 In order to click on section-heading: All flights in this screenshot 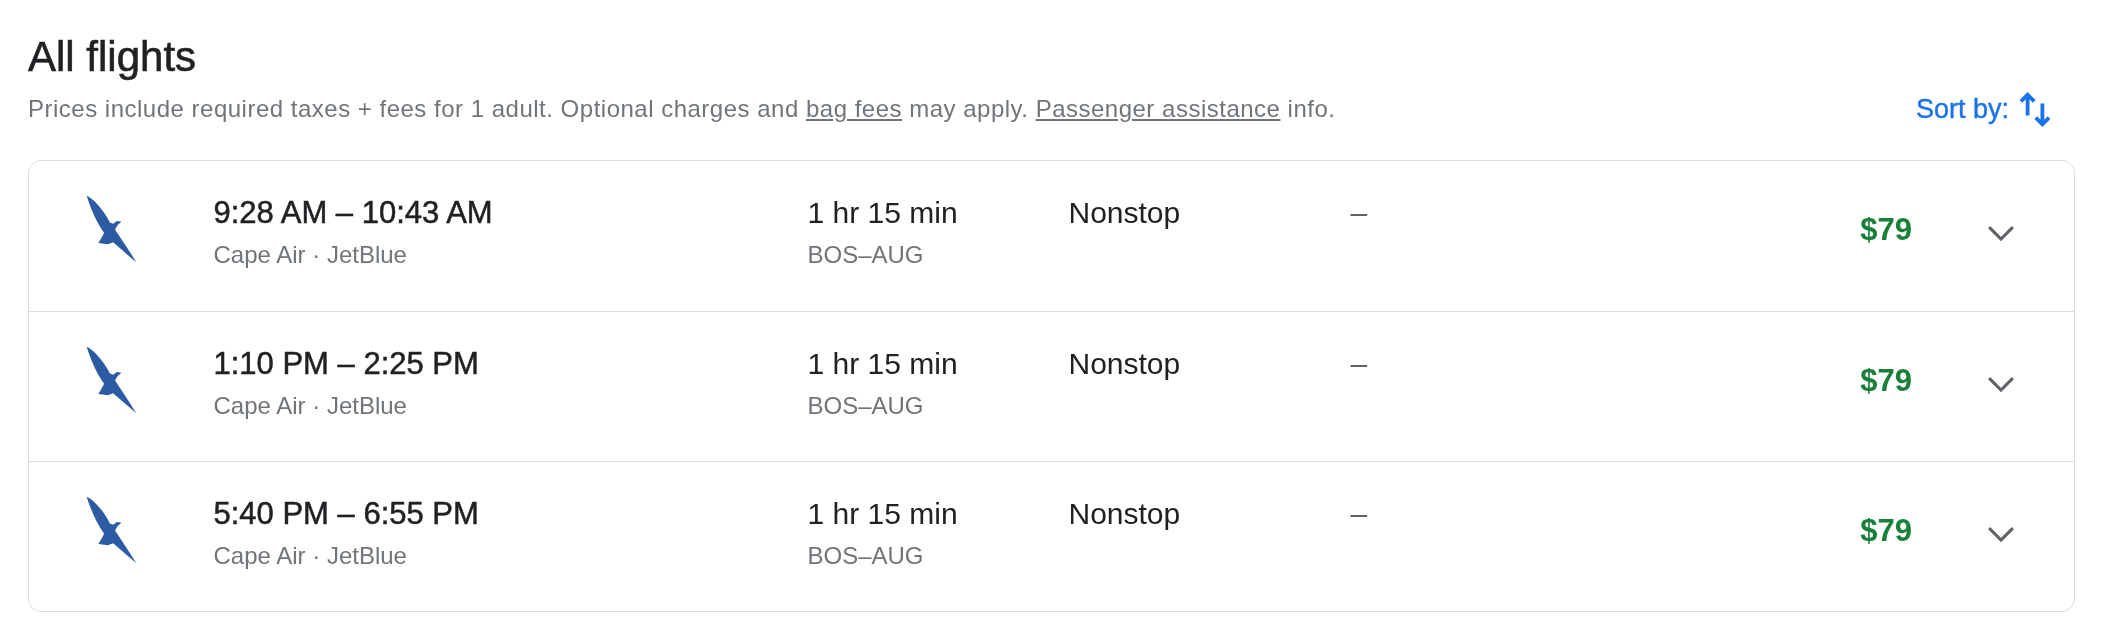, I will do `click(112, 57)`.